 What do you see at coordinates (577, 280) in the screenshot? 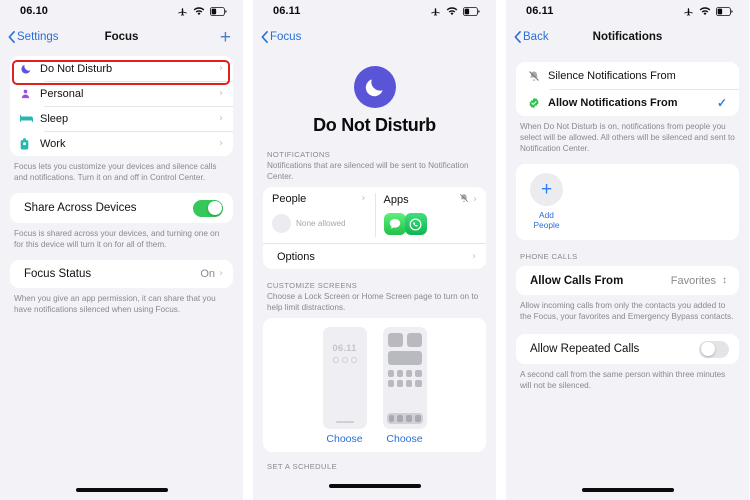
I see `allow-calls-label: Allow Calls From` at bounding box center [577, 280].